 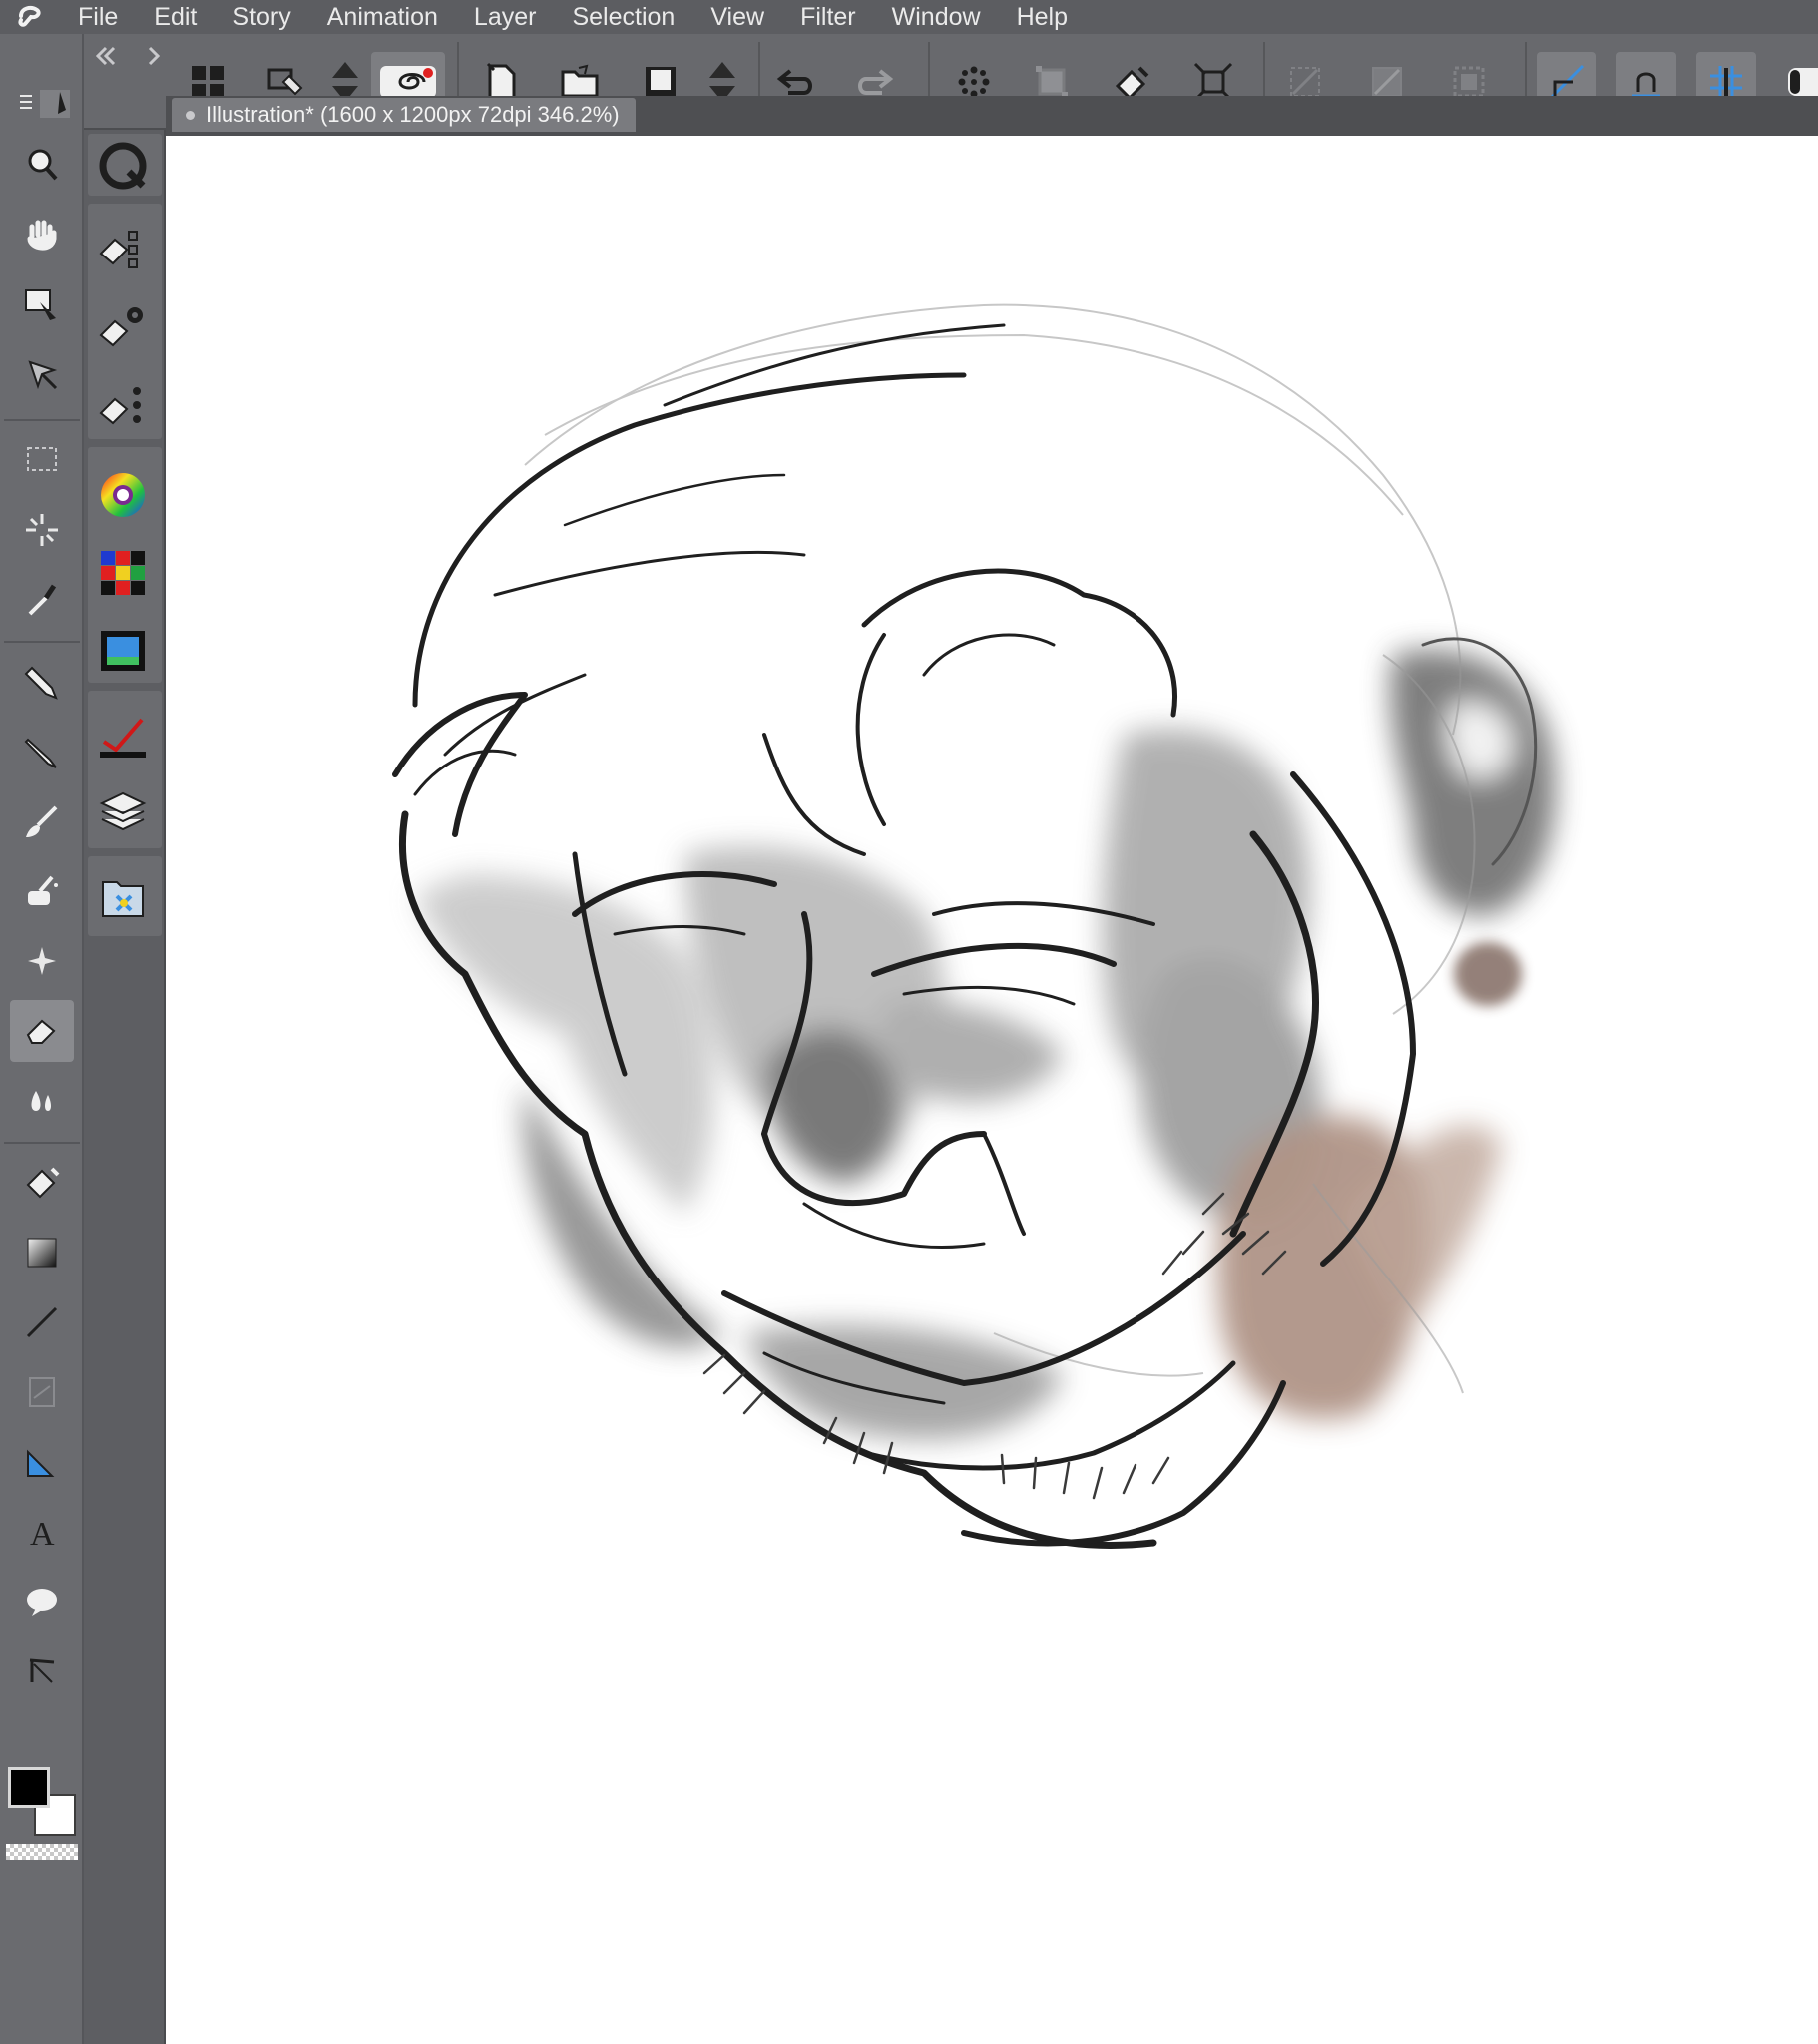 What do you see at coordinates (42, 304) in the screenshot?
I see `operation-icon` at bounding box center [42, 304].